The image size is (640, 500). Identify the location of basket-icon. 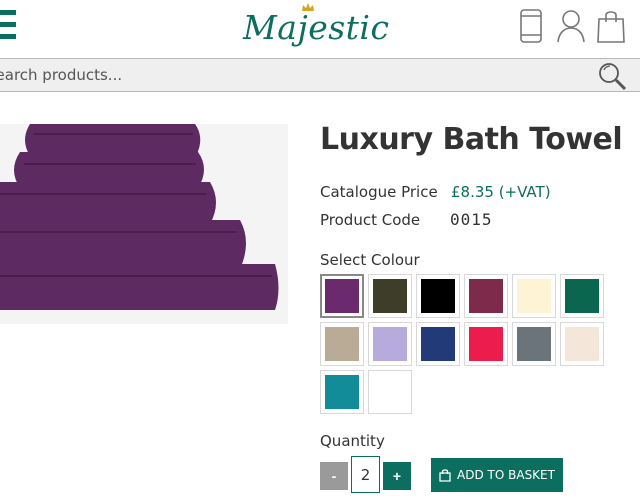
(445, 475).